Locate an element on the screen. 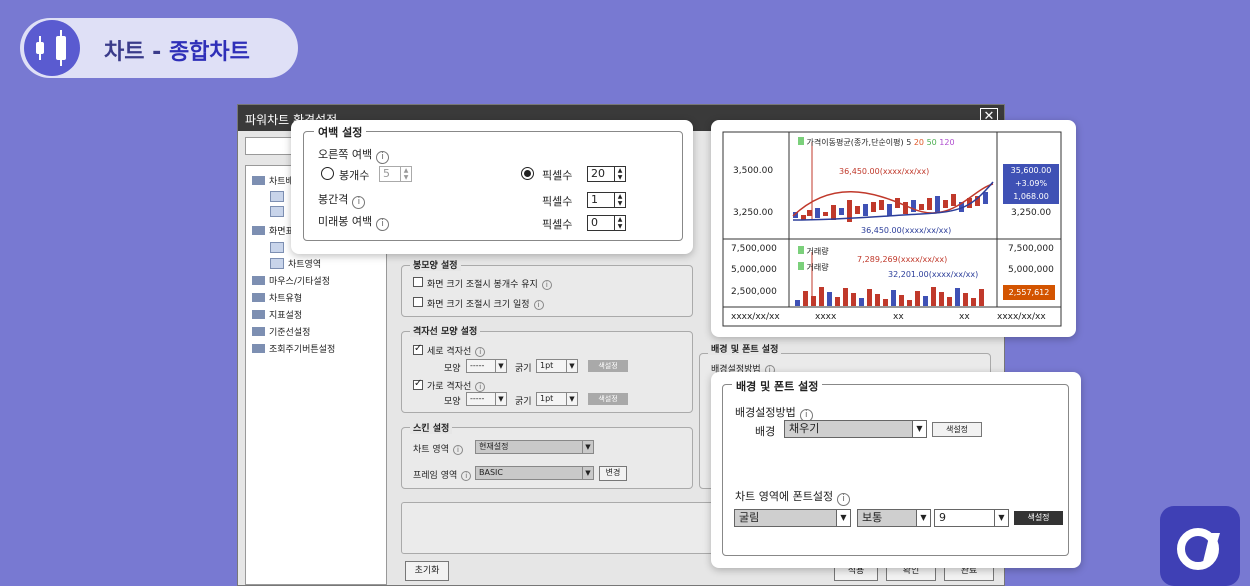 Image resolution: width=1250 pixels, height=586 pixels. tree-item-period-btn: 조회주기버튼설정 is located at coordinates (293, 348).